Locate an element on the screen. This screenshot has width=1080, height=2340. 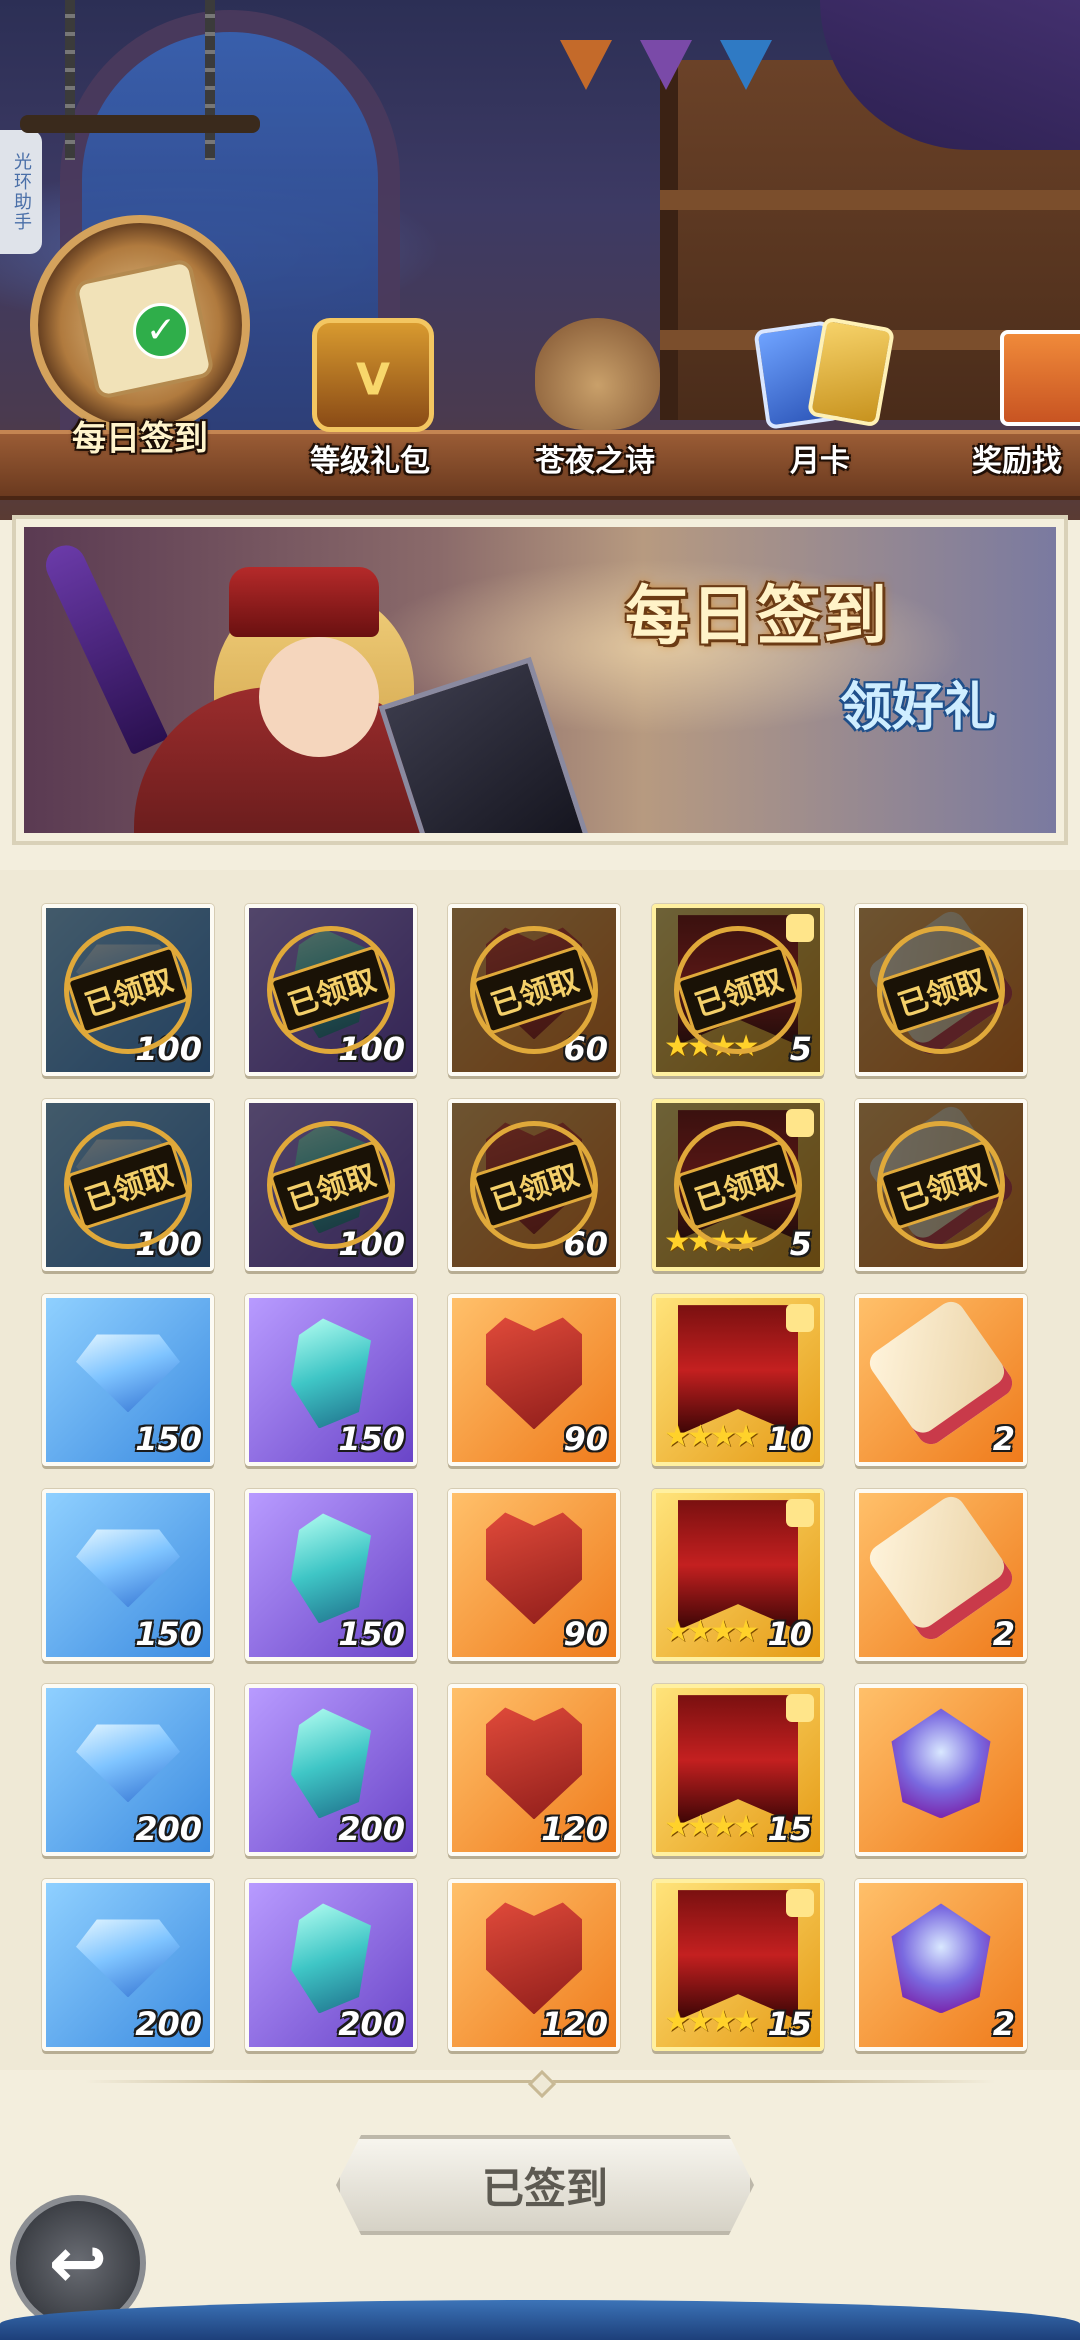
reward-cell is located at coordinates (941, 1770).